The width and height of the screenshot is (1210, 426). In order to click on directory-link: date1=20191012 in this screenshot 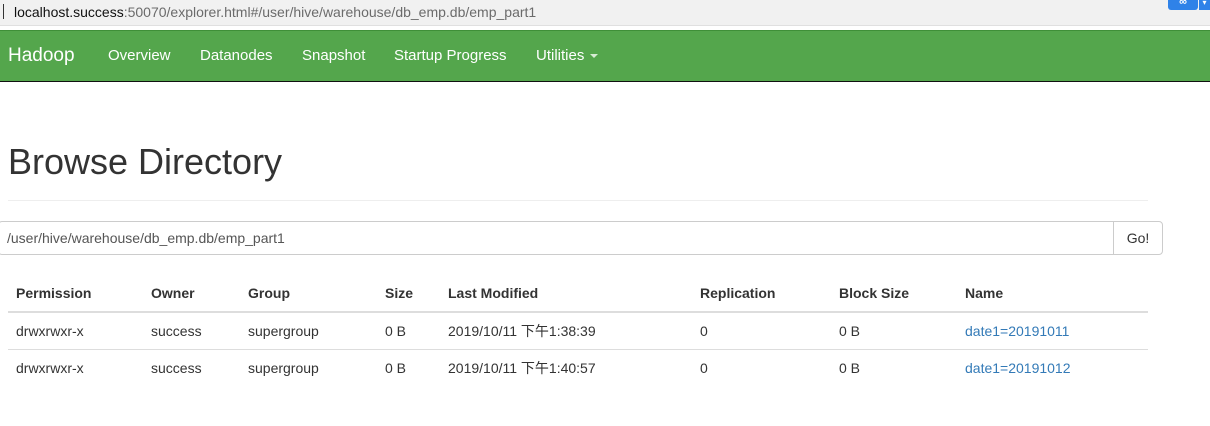, I will do `click(1018, 368)`.